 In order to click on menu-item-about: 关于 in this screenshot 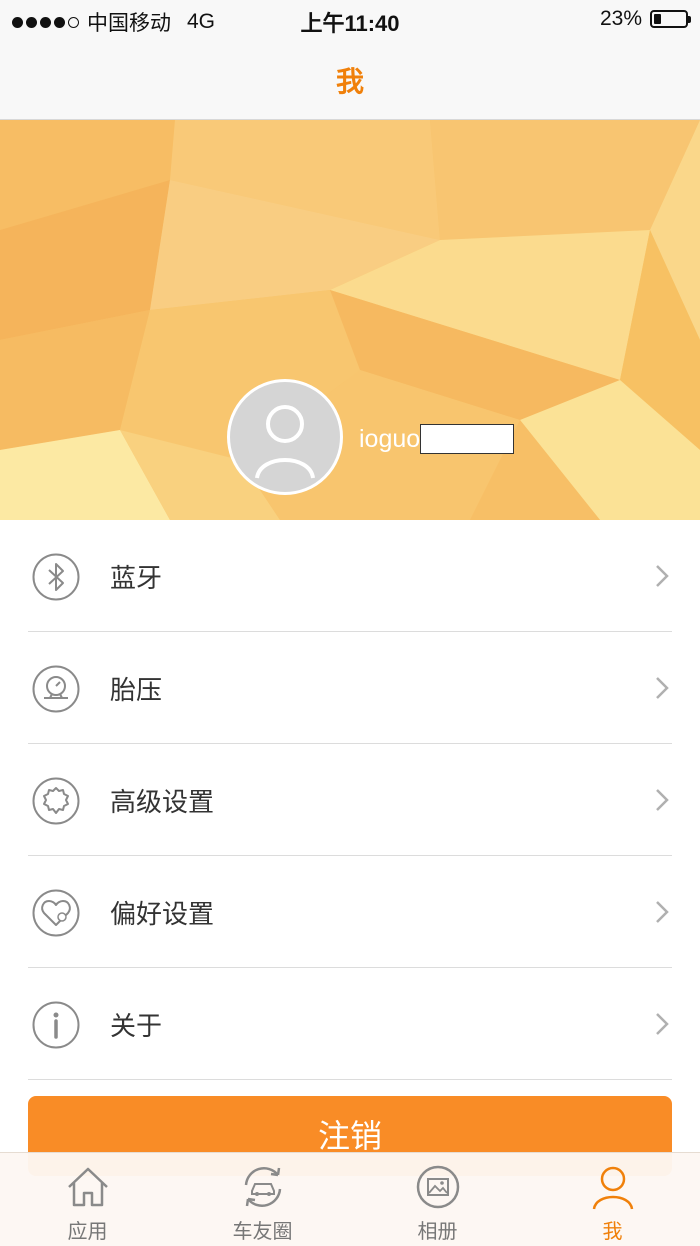, I will do `click(350, 1024)`.